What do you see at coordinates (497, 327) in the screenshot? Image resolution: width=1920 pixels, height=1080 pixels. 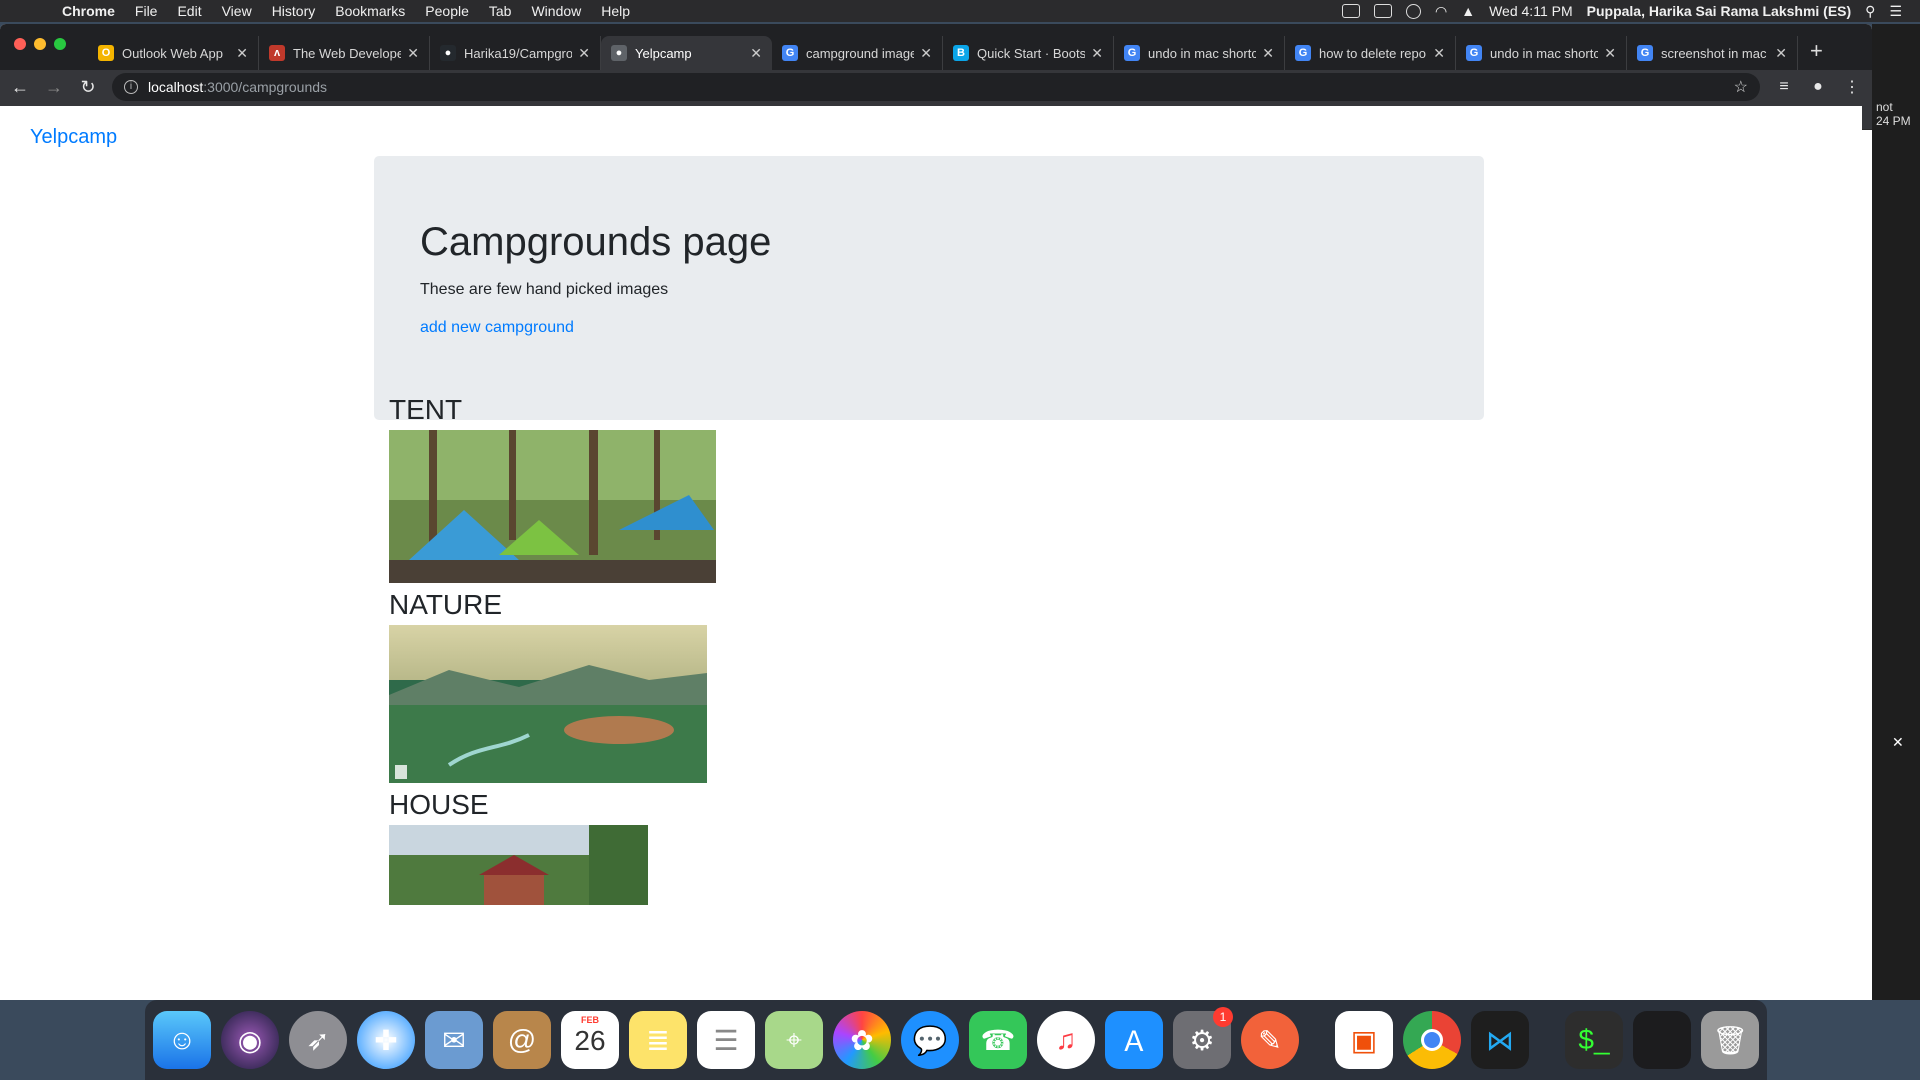 I see `add-new-campground-link: add new campground` at bounding box center [497, 327].